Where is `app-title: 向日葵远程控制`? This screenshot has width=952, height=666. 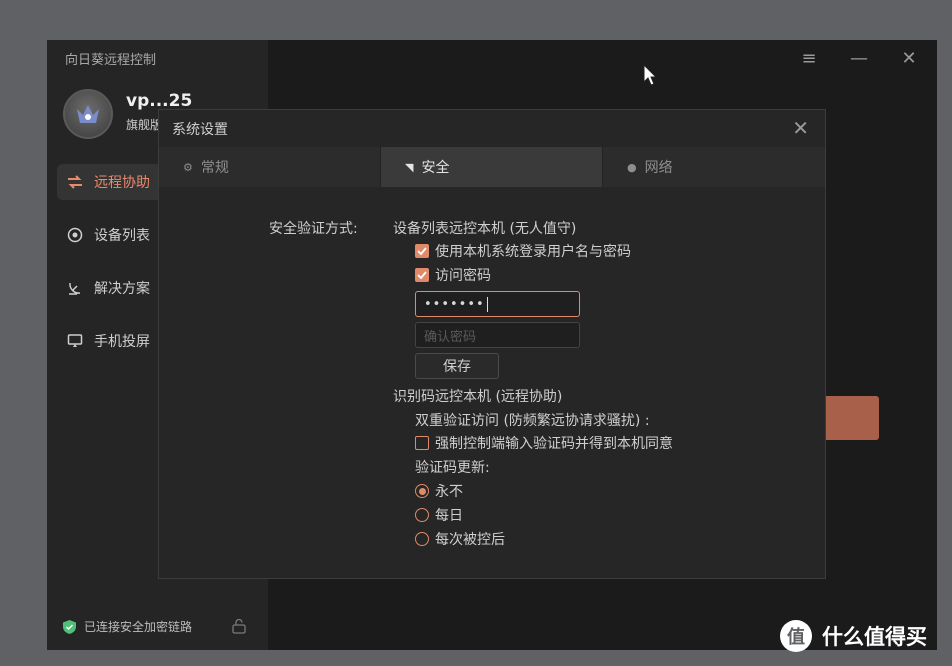 app-title: 向日葵远程控制 is located at coordinates (111, 60).